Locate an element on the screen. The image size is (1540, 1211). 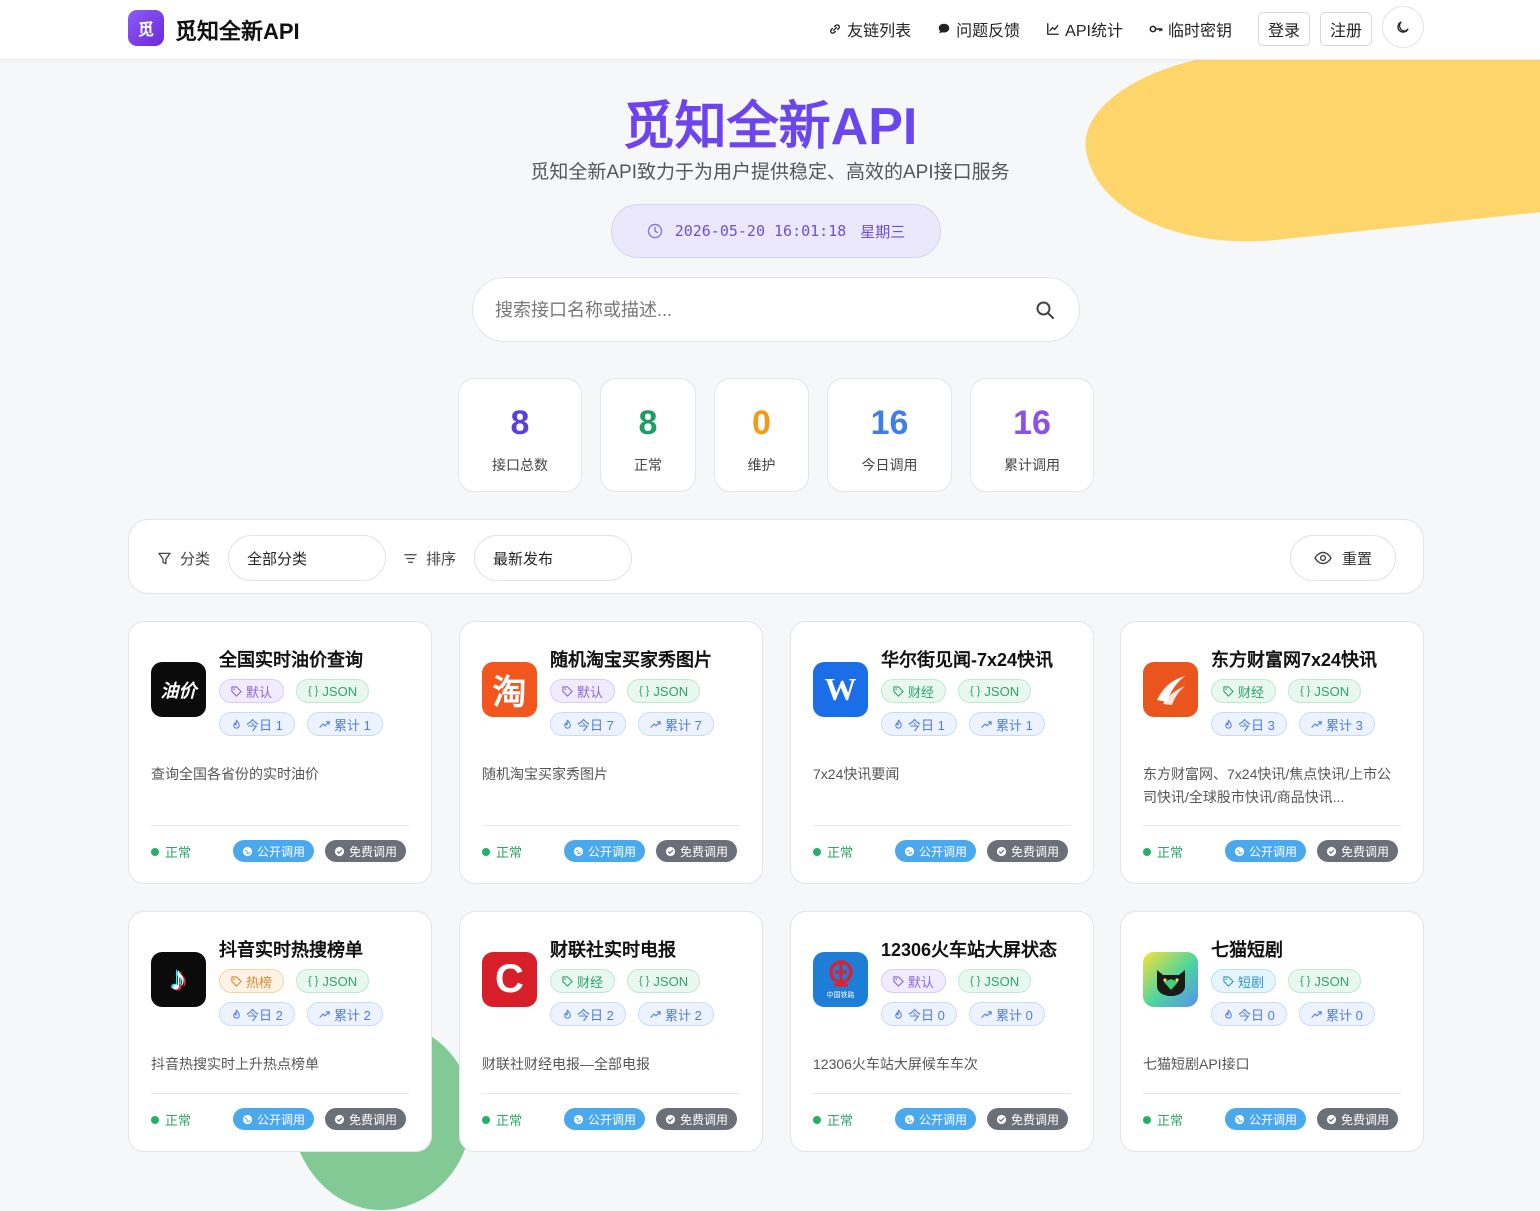
today-calls-text: 今日 2 is located at coordinates (595, 1015).